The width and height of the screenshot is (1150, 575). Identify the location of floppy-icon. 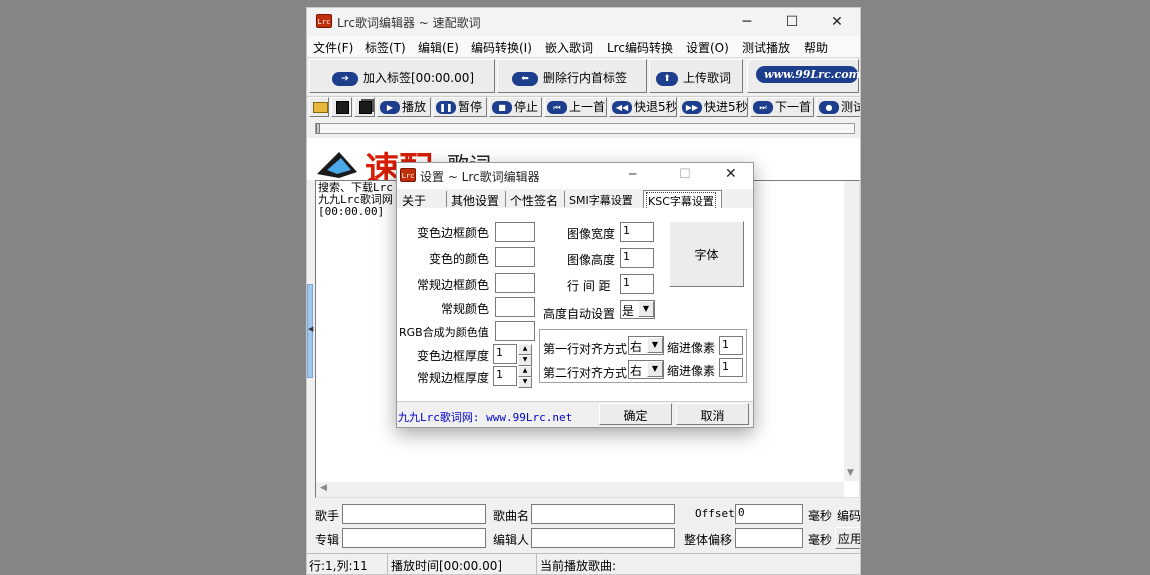
(342, 107).